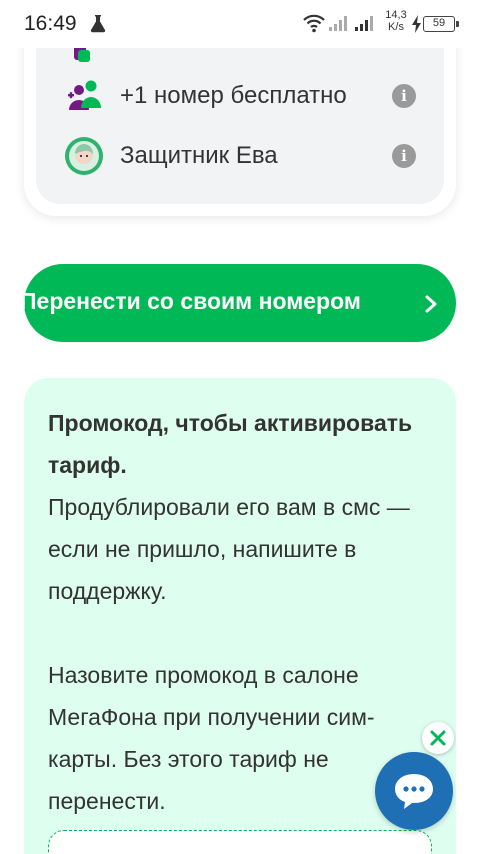 This screenshot has width=480, height=854. I want to click on option-row-free-number: +1 номер бесплатно i, so click(240, 96).